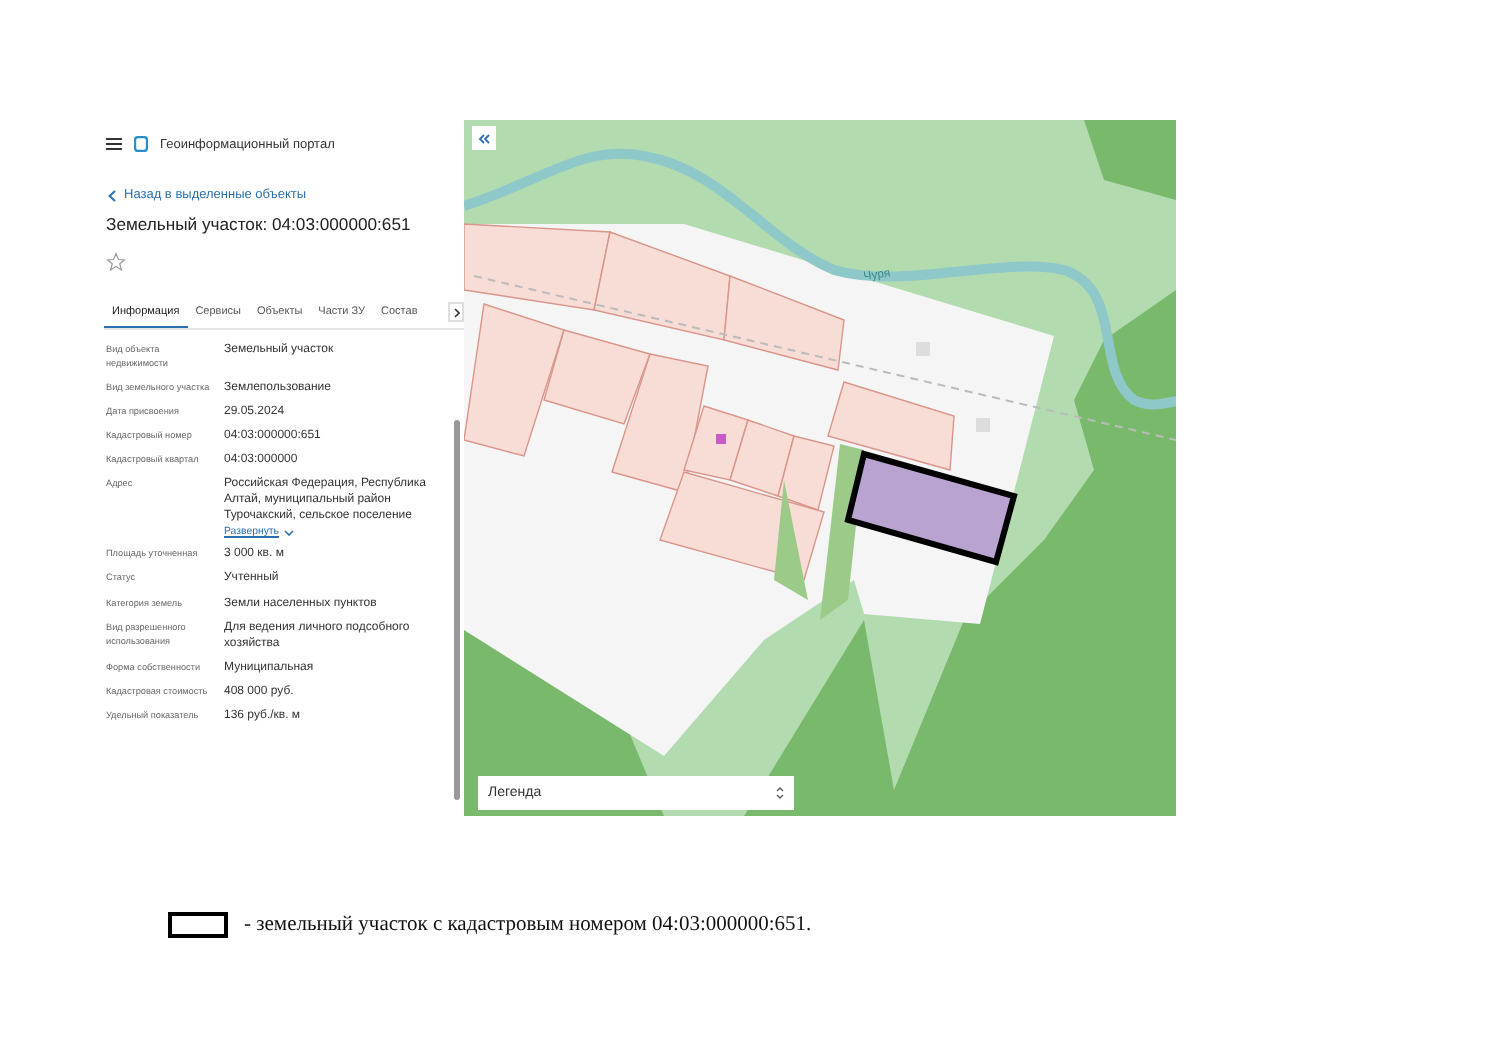  What do you see at coordinates (288, 532) in the screenshot?
I see `chevron-down-icon` at bounding box center [288, 532].